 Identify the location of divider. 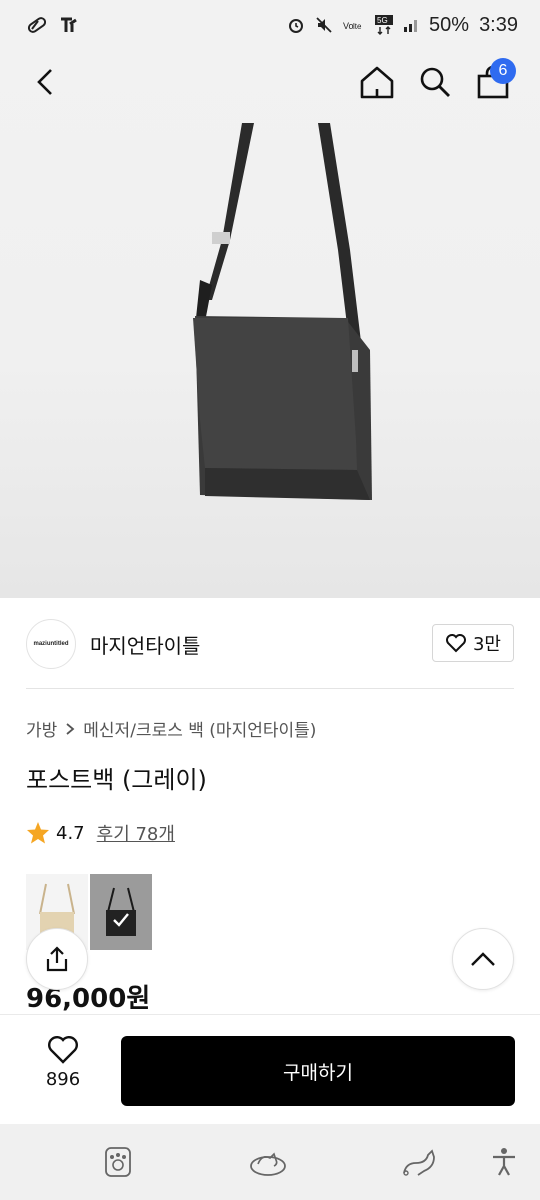
(270, 688).